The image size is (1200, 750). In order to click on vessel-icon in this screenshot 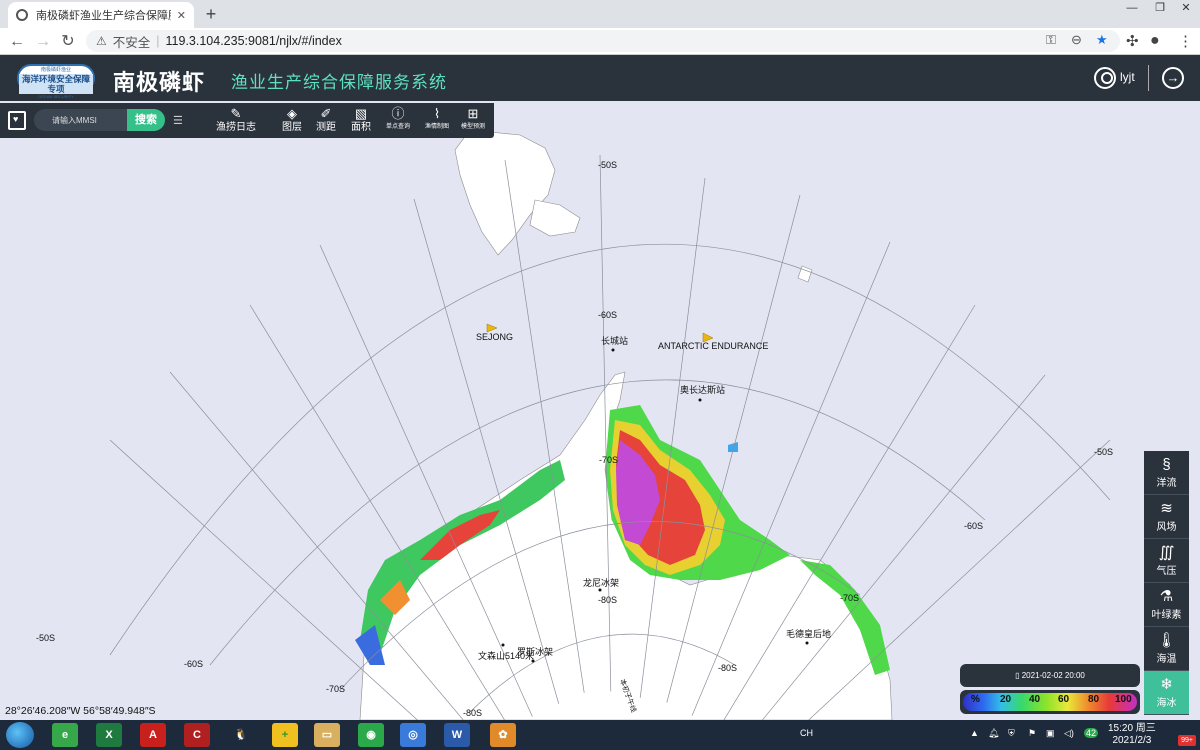, I will do `click(492, 328)`.